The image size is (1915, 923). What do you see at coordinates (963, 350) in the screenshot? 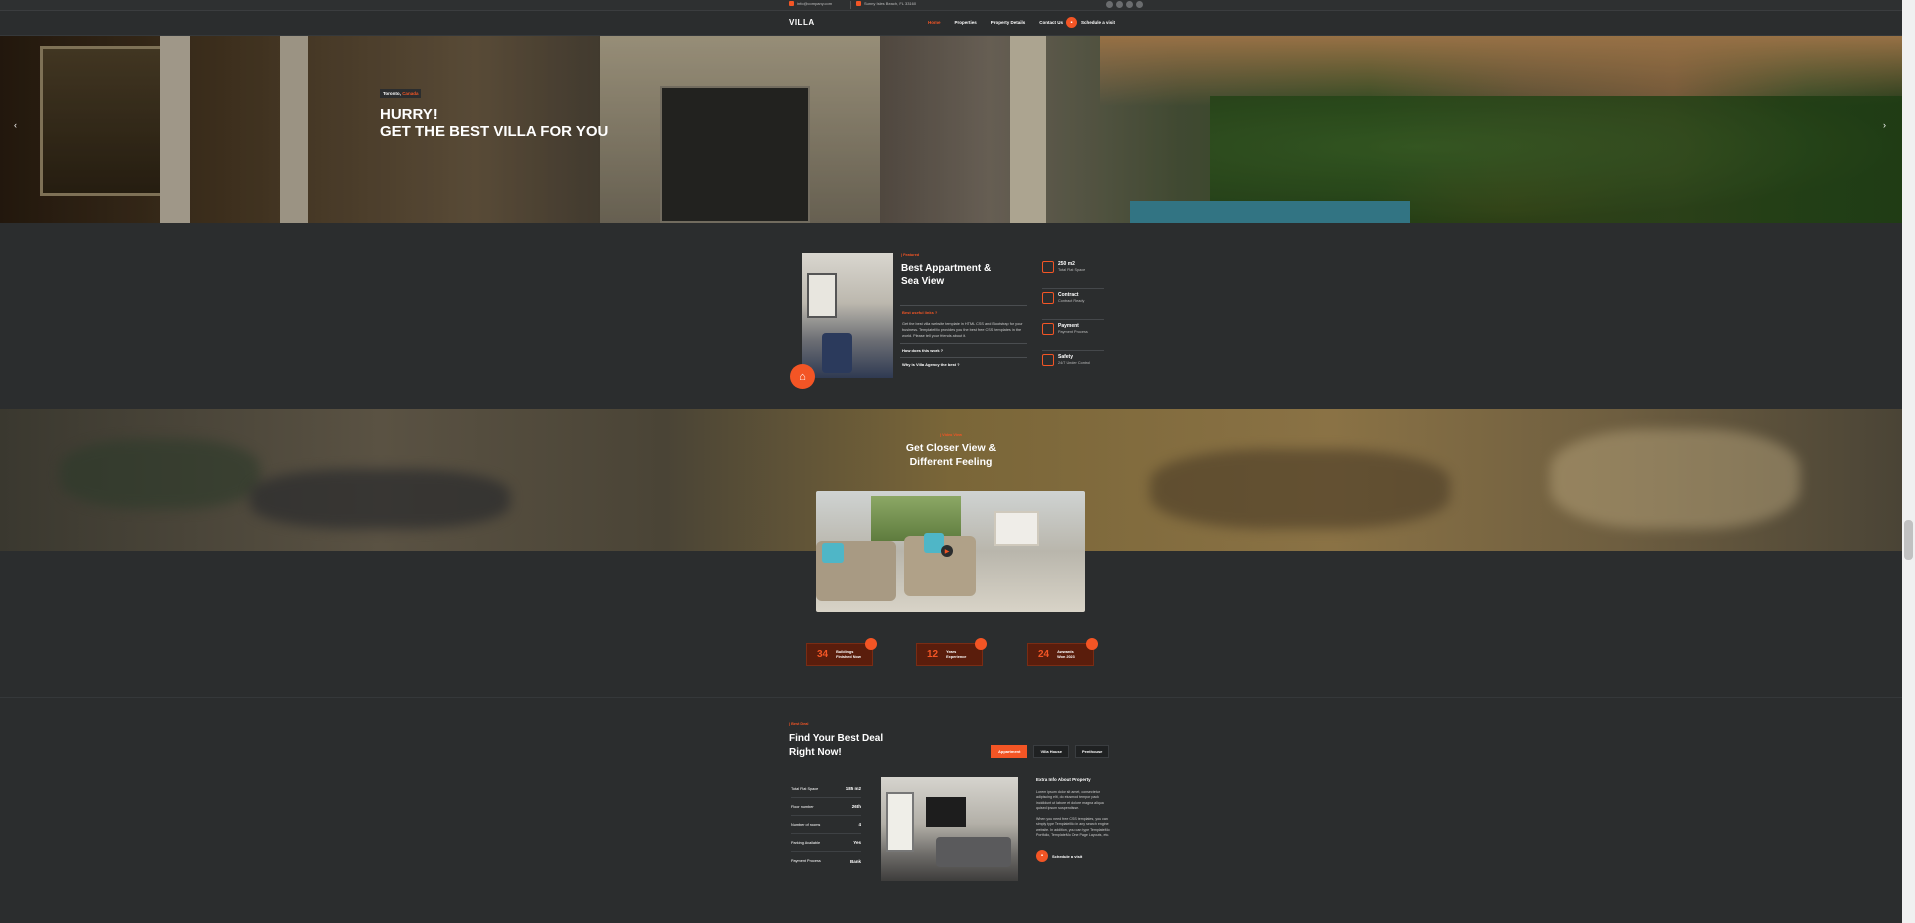
I see `accordion-item-how-it-works: How does this work ?` at bounding box center [963, 350].